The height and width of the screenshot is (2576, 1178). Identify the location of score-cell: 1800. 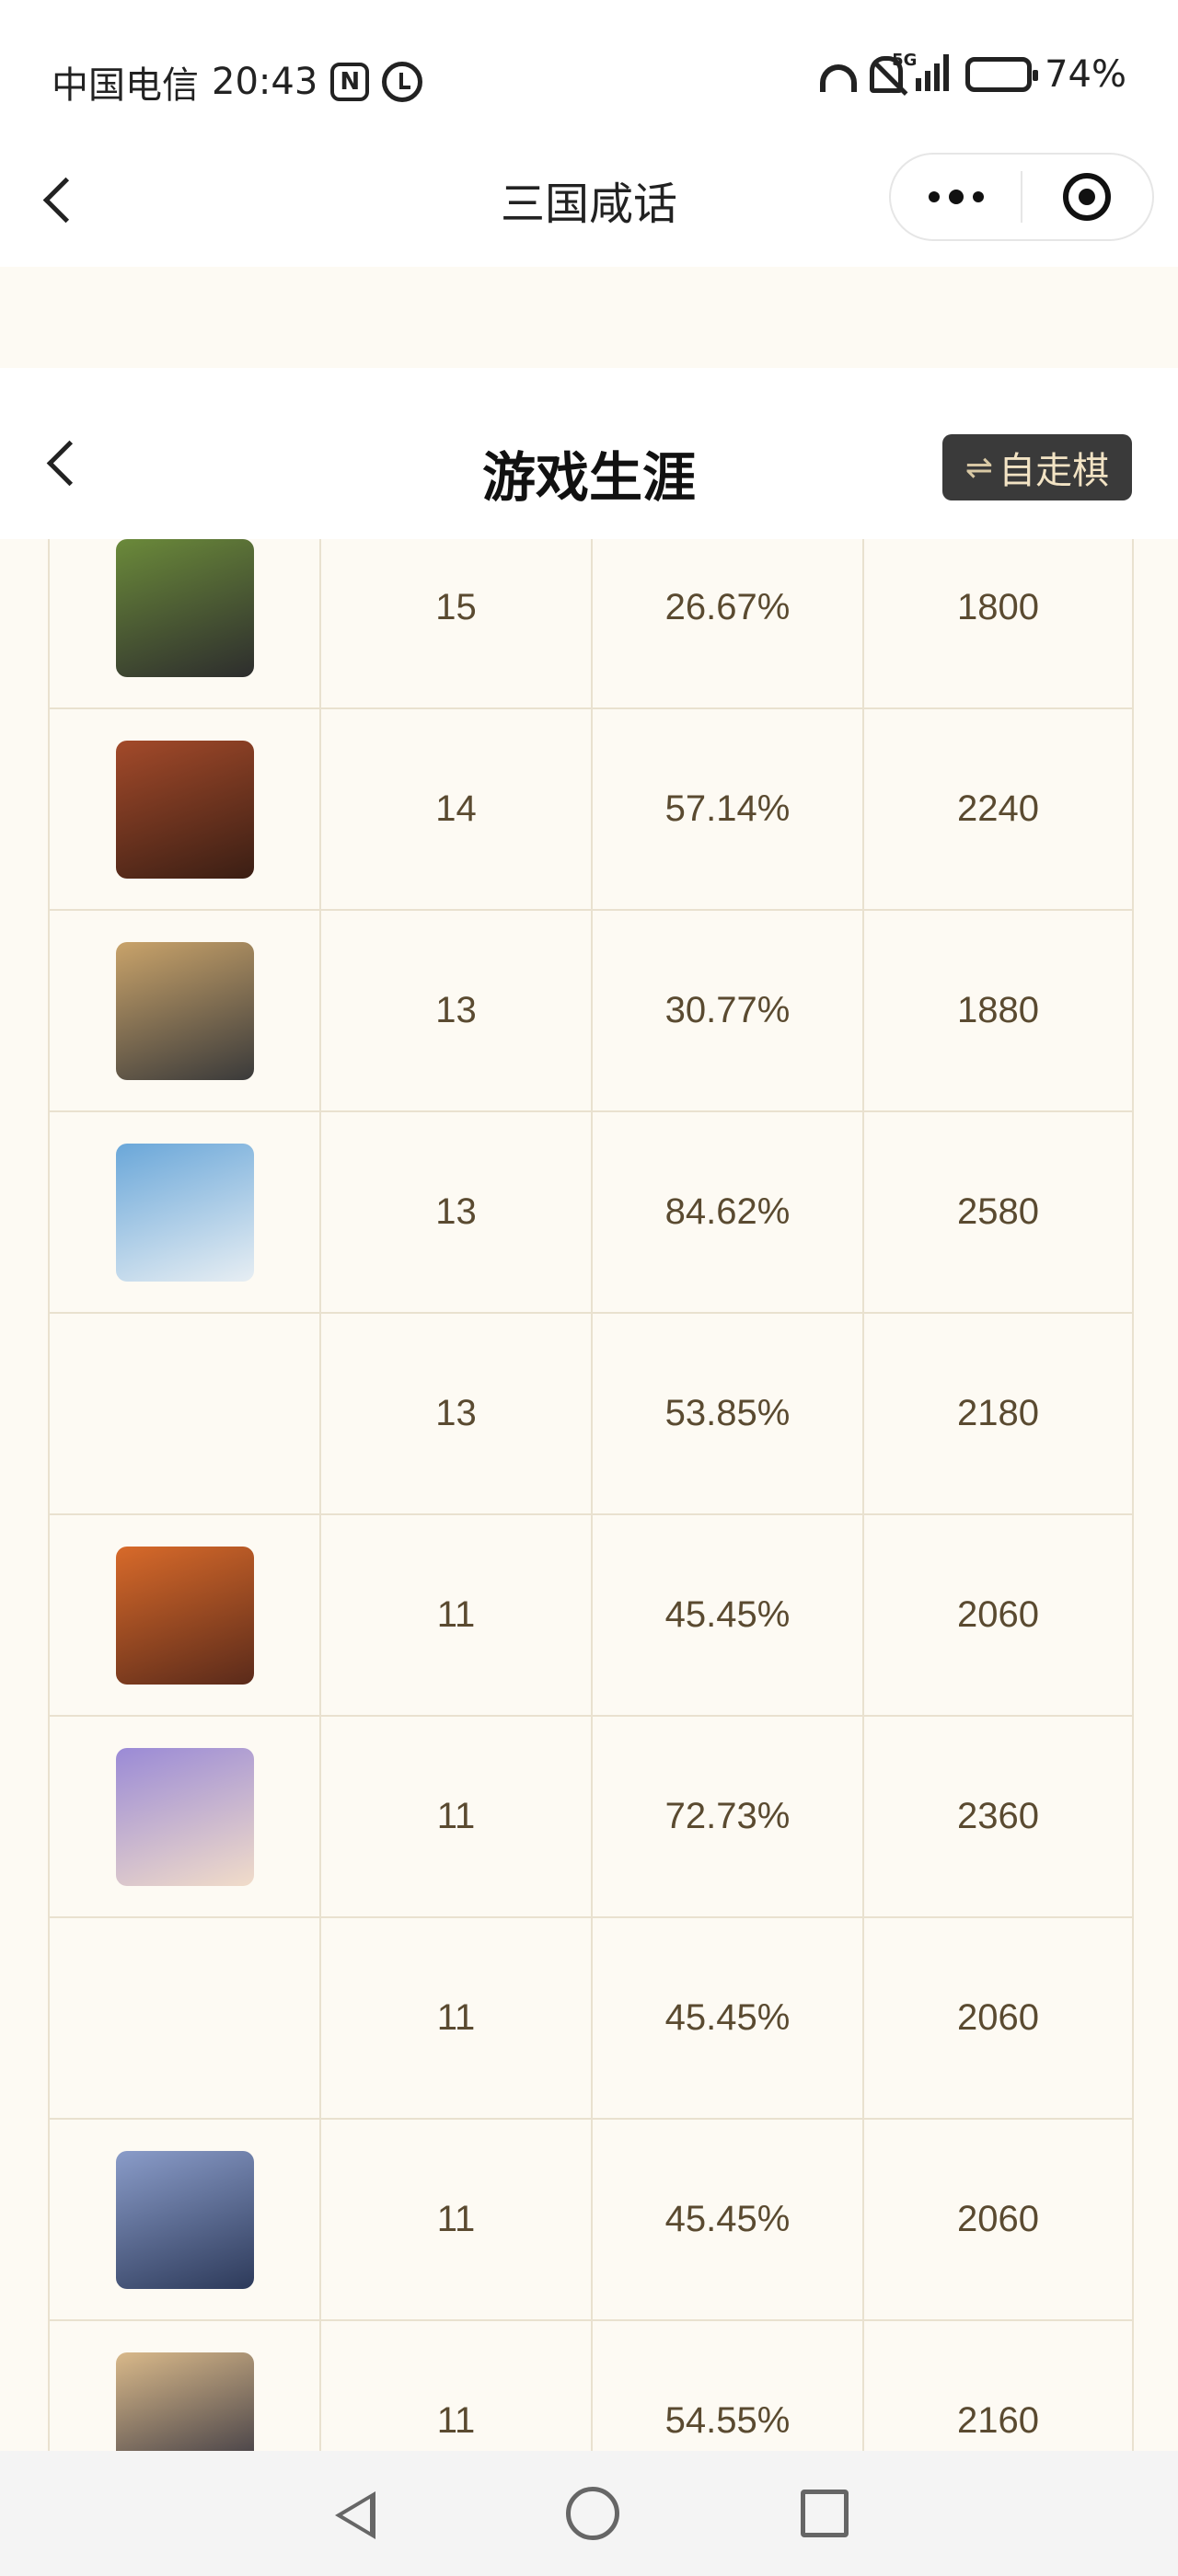
(999, 623).